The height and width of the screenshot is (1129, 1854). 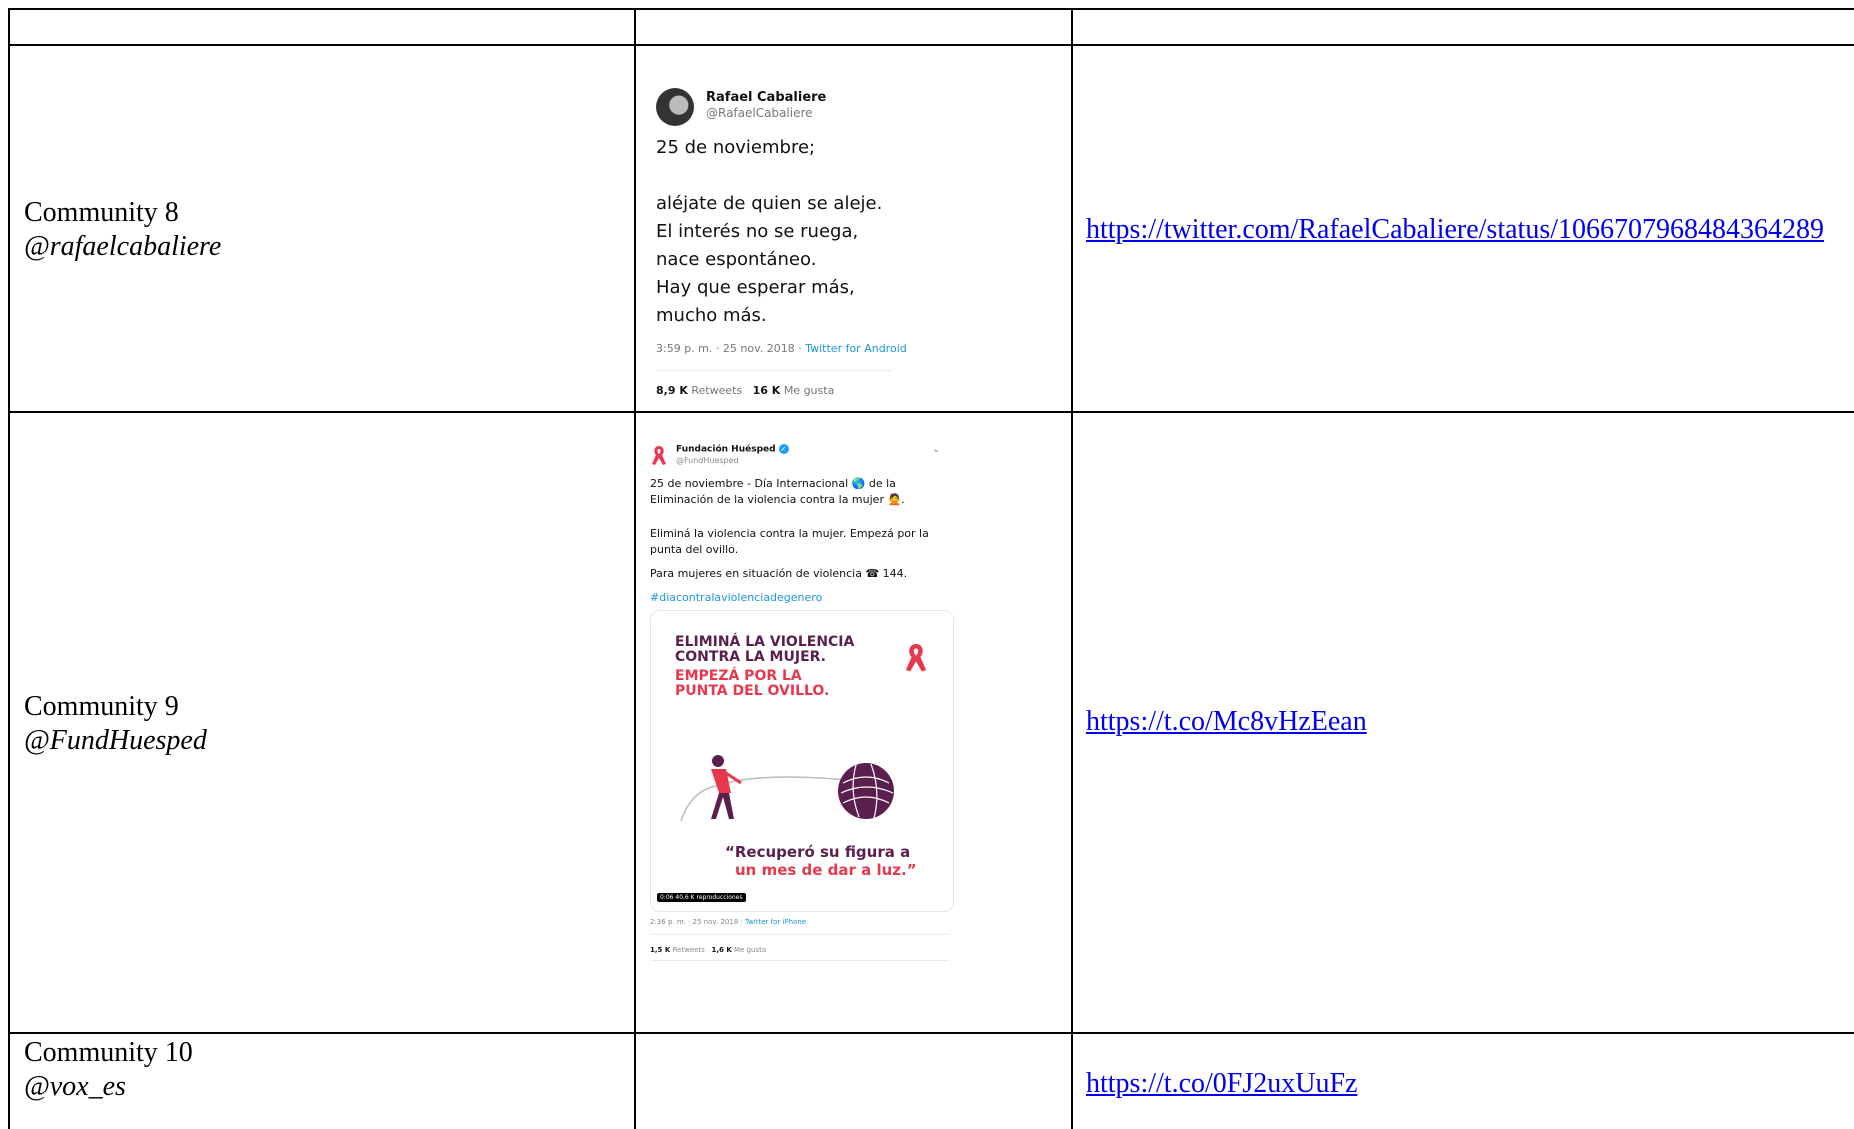 I want to click on retweet-count: 1,5 K, so click(x=660, y=950).